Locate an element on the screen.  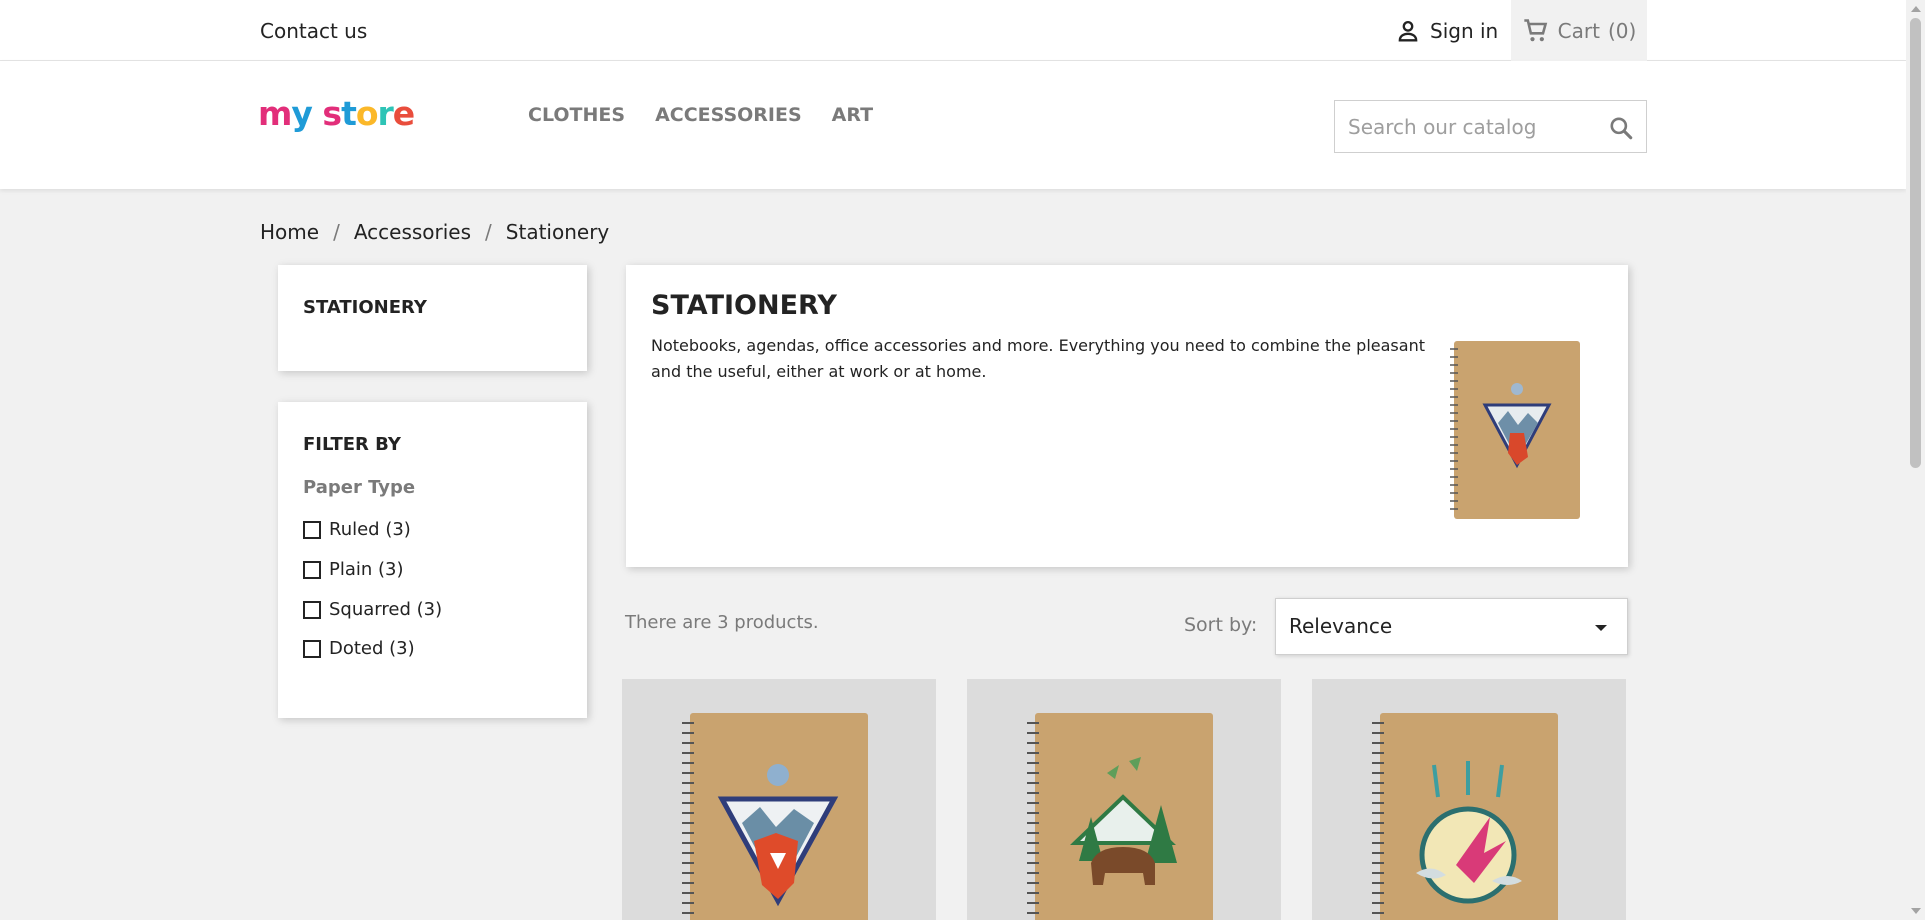
scroll-down-arrow-icon is located at coordinates (1916, 911).